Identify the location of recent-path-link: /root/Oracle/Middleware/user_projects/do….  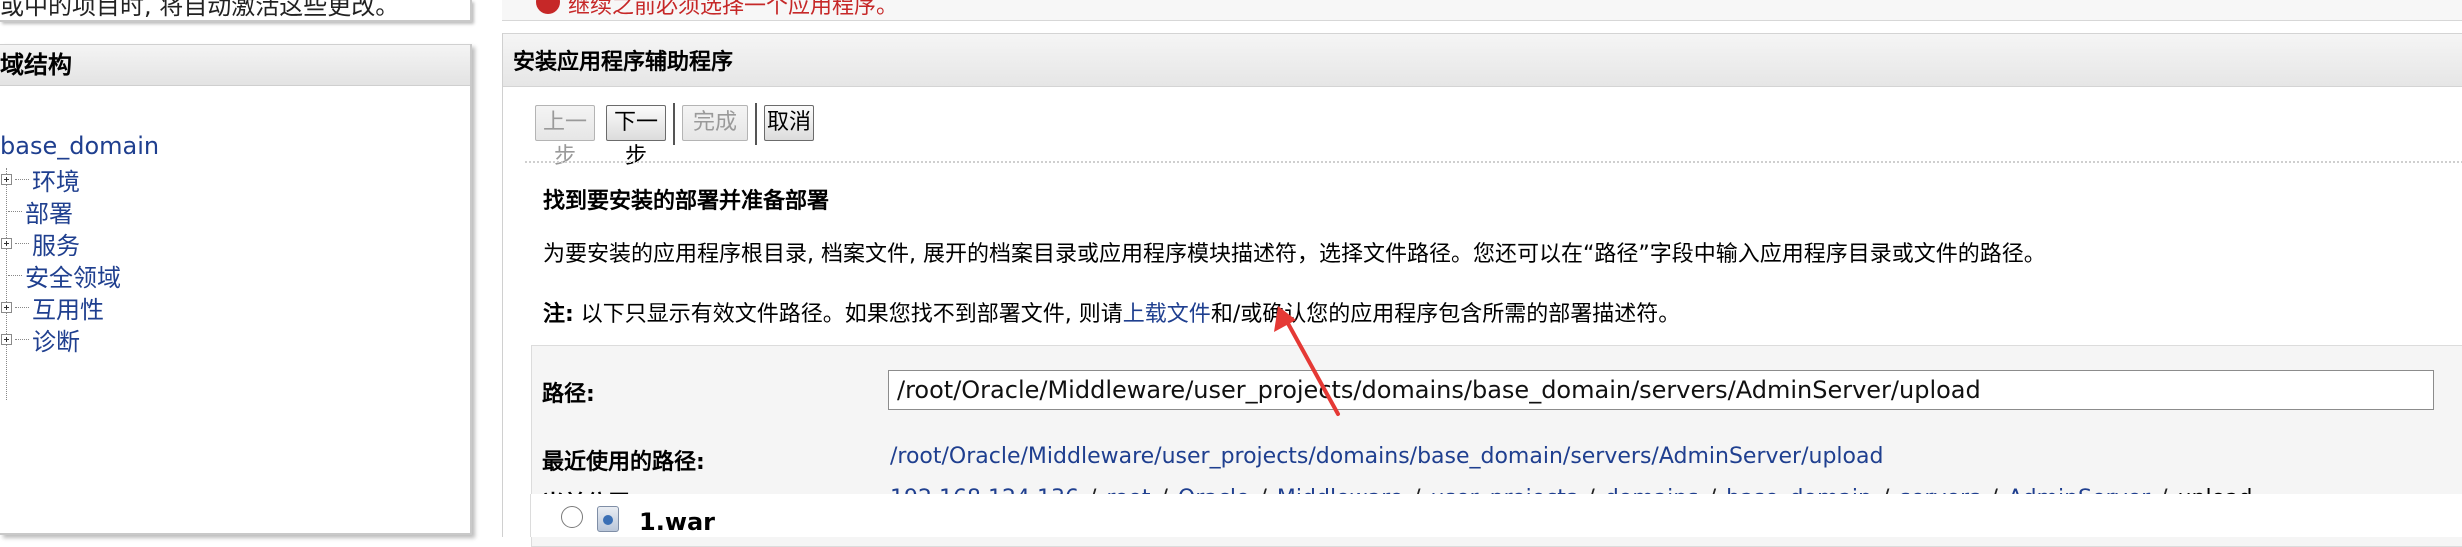
(1386, 456).